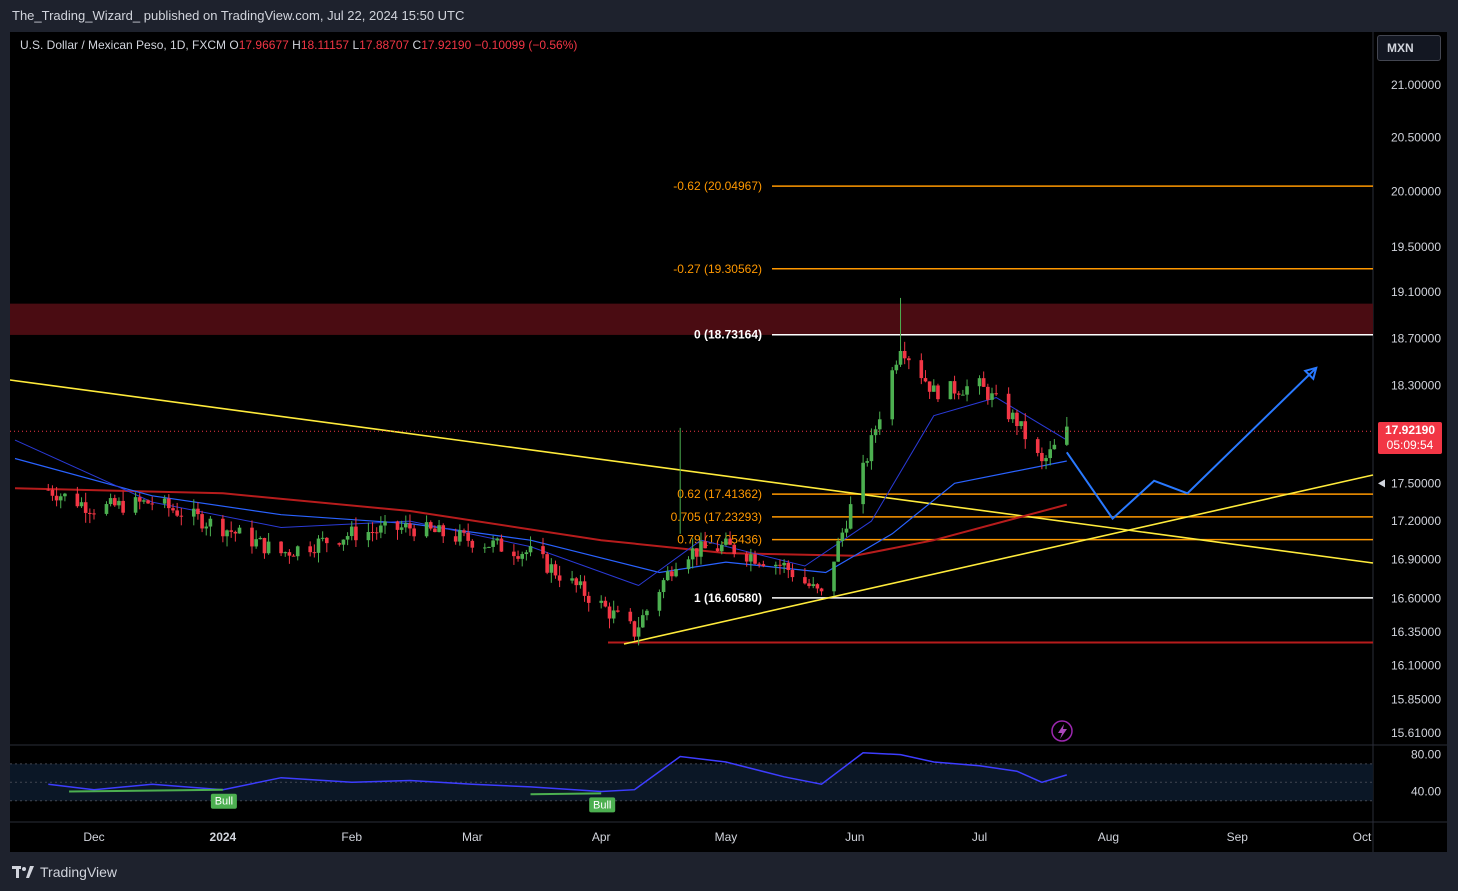 Image resolution: width=1458 pixels, height=891 pixels. Describe the element at coordinates (691, 319) in the screenshot. I see `resistance-zone` at that location.